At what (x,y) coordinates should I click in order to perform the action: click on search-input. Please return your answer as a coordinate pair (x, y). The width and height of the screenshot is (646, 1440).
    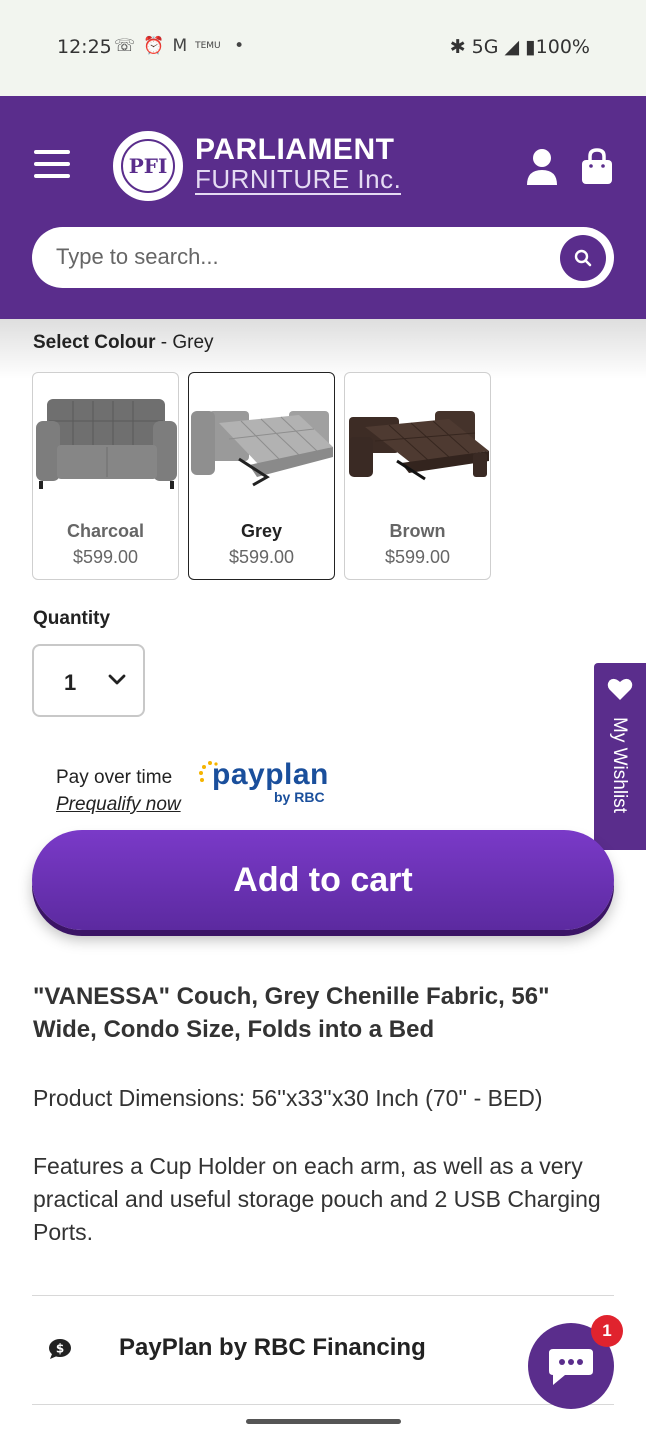
    Looking at the image, I should click on (306, 257).